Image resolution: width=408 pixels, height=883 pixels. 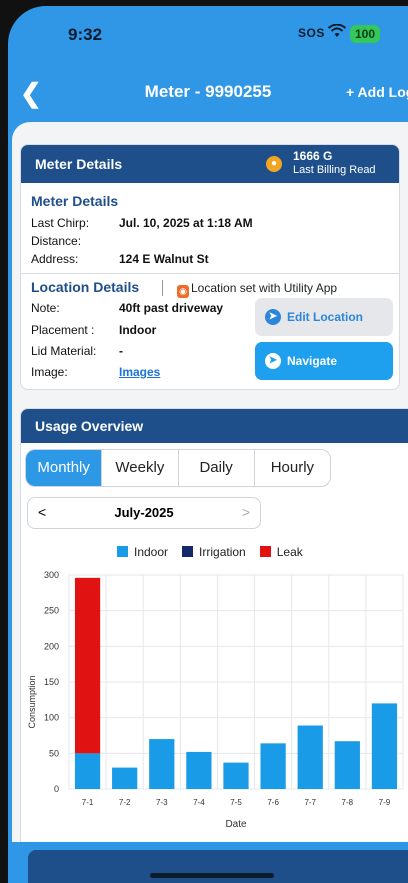 I want to click on x-tick-label: 7-9, so click(x=385, y=802).